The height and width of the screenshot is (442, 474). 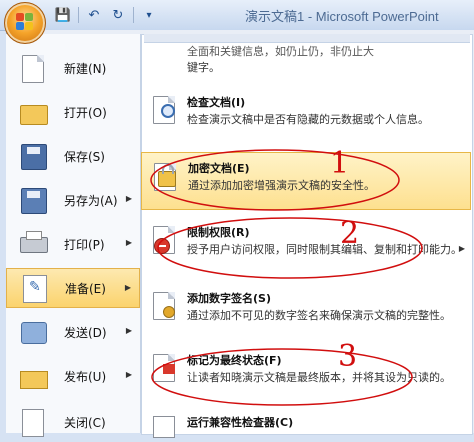 I want to click on menu-item-new: 新建(N), so click(x=73, y=68).